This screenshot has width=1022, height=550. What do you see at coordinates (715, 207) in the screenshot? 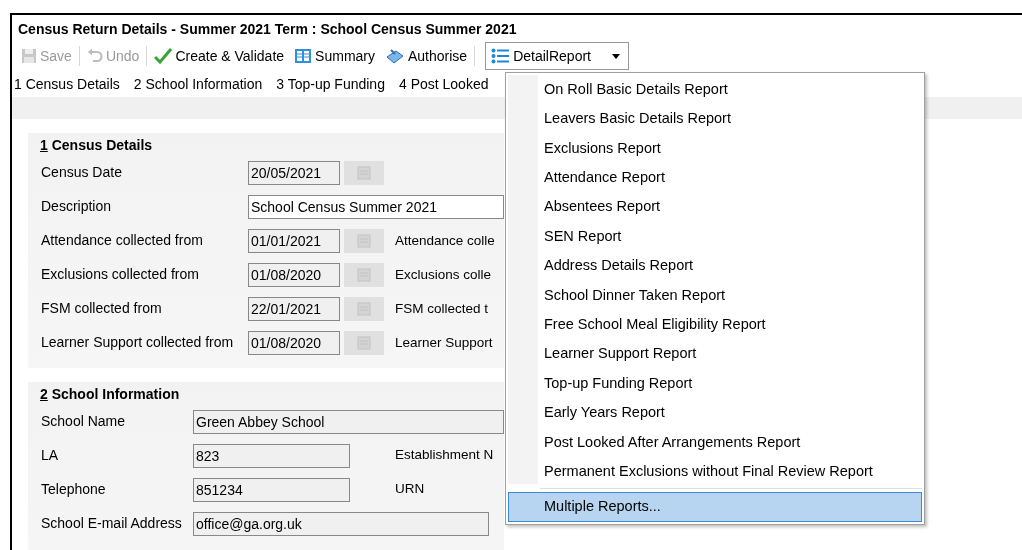
I see `menu-item: Absentees Report` at bounding box center [715, 207].